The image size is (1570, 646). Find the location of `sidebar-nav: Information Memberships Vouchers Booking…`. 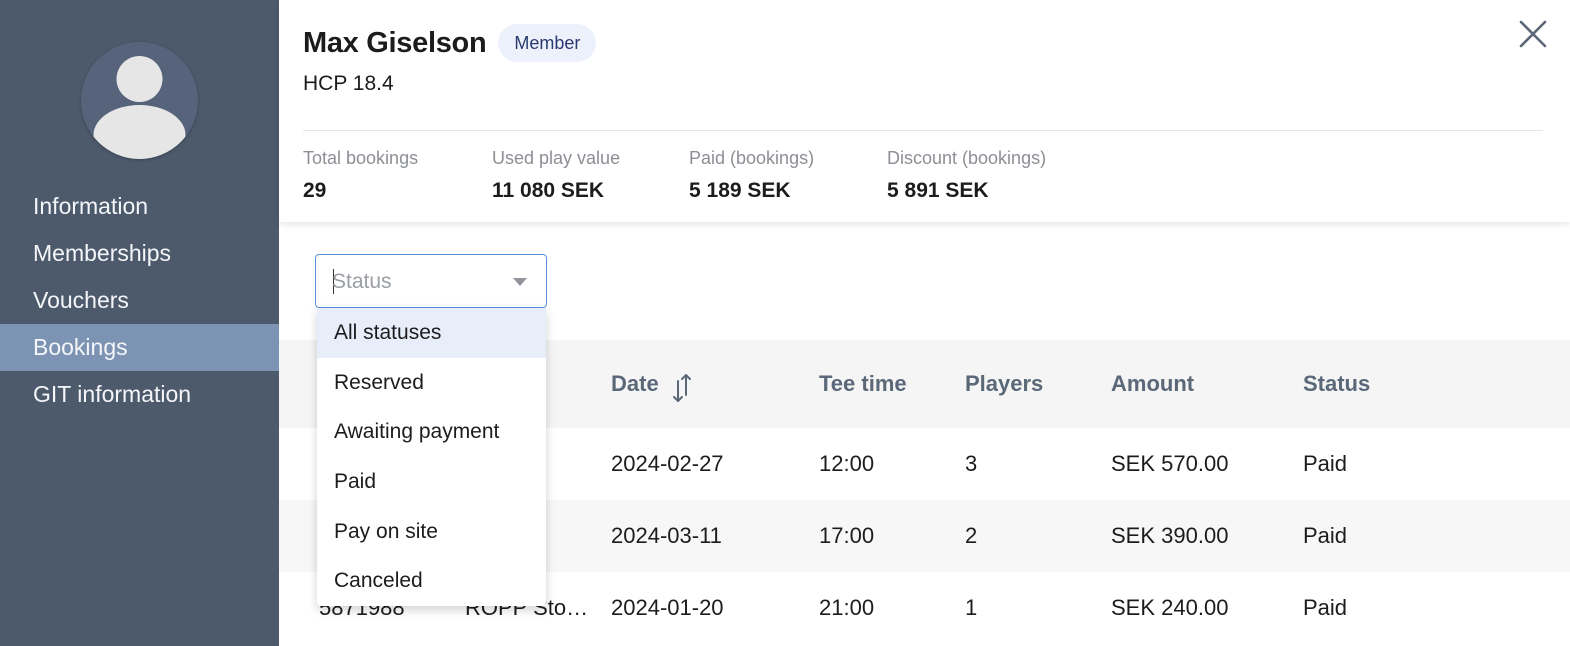

sidebar-nav: Information Memberships Vouchers Booking… is located at coordinates (139, 300).